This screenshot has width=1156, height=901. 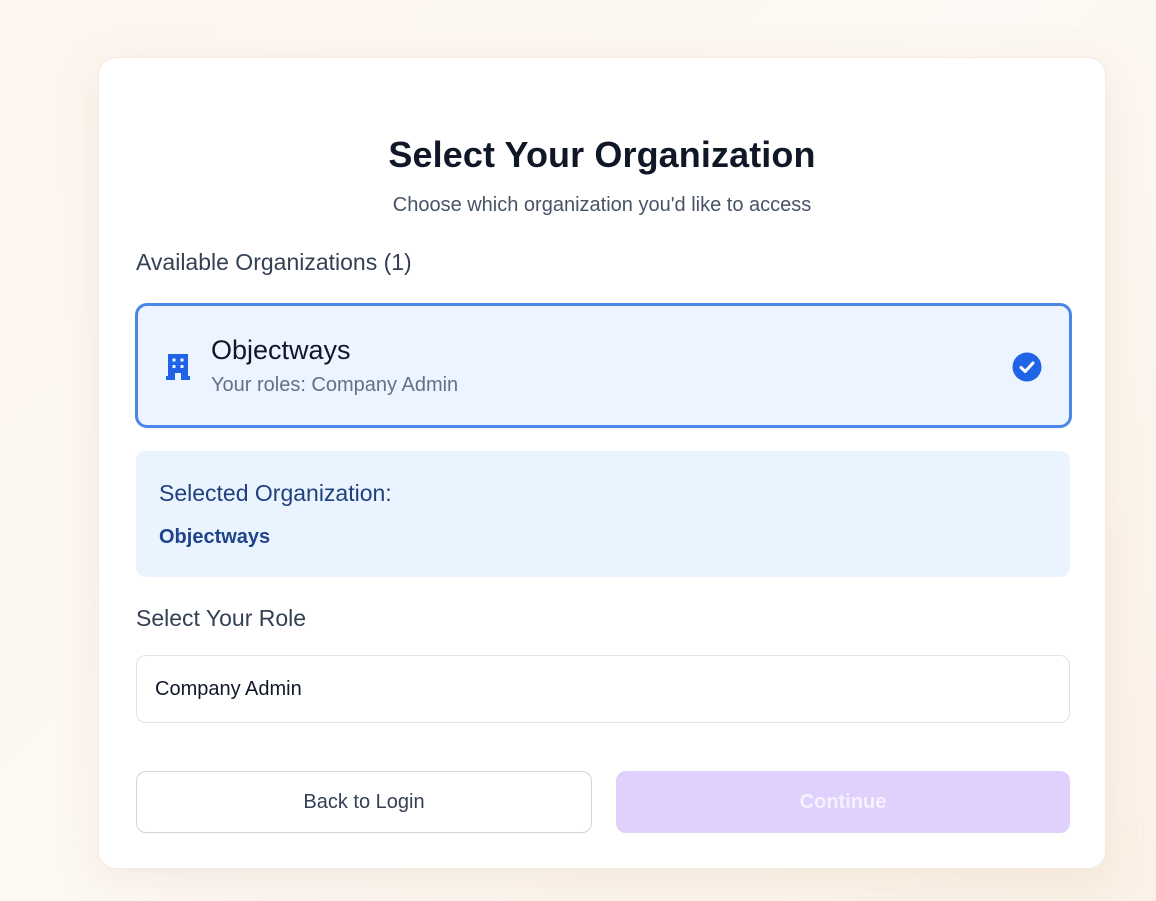 I want to click on role-select: Company Admin, so click(x=603, y=689).